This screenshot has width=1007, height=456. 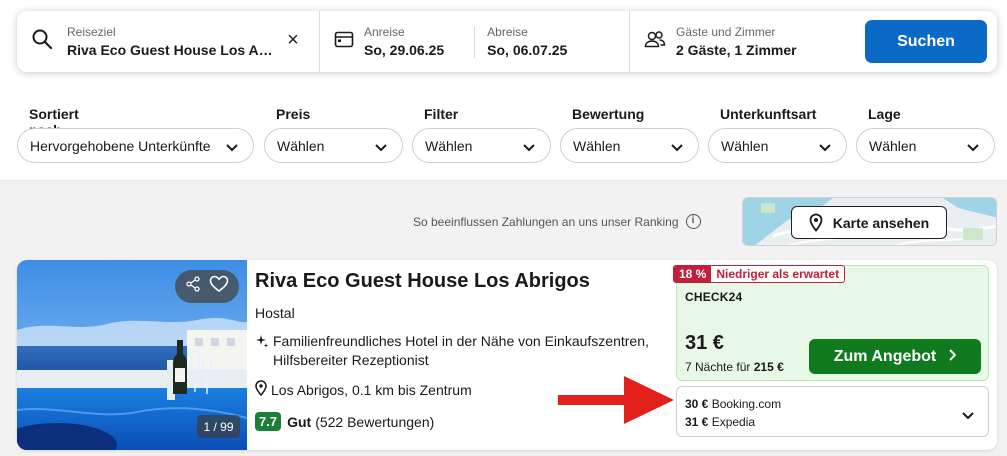 I want to click on deal-total: 7 Nächte für 215 €, so click(x=734, y=367).